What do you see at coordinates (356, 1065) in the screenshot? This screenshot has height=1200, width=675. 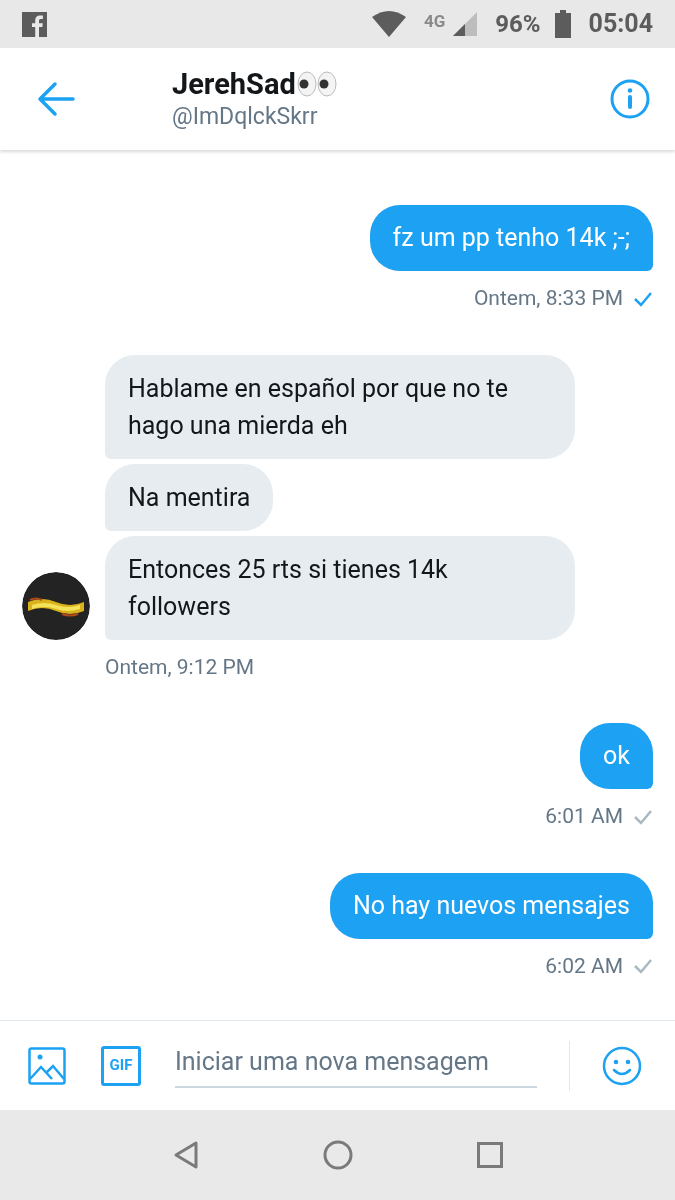 I see `message-field: Iniciar uma nova mensagem` at bounding box center [356, 1065].